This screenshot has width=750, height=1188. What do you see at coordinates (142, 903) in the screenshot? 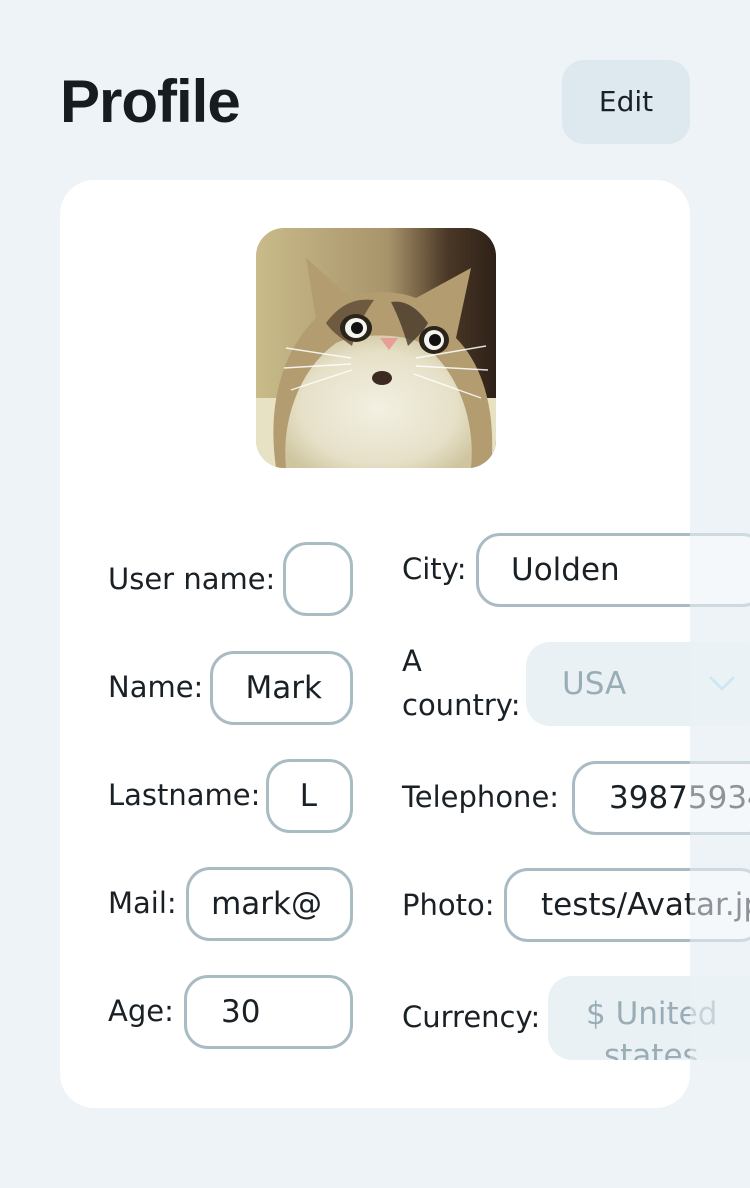
I see `mail-label: Mail:` at bounding box center [142, 903].